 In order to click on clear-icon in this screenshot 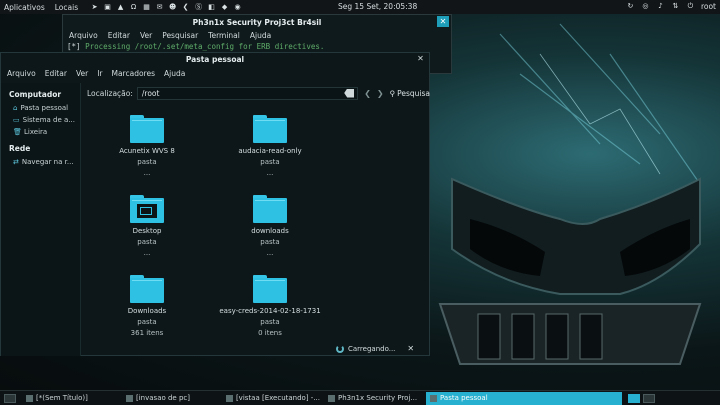, I will do `click(349, 93)`.